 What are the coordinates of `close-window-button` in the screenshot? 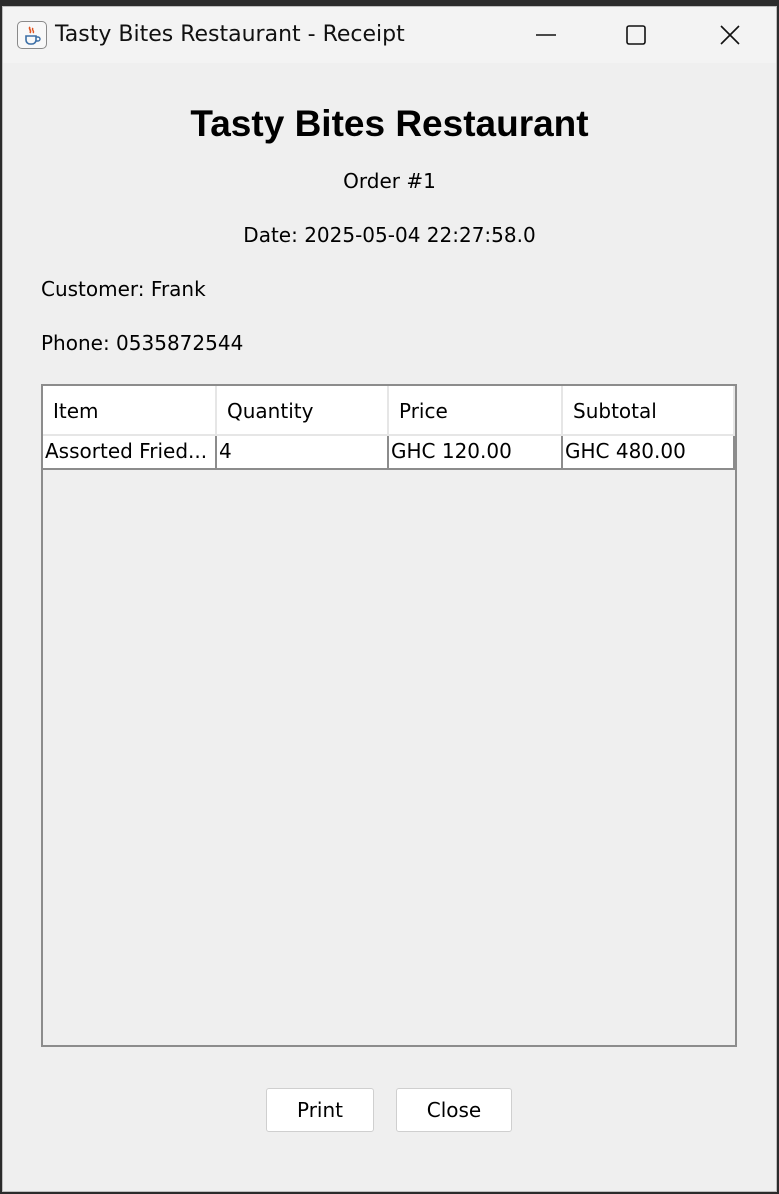 It's located at (730, 35).